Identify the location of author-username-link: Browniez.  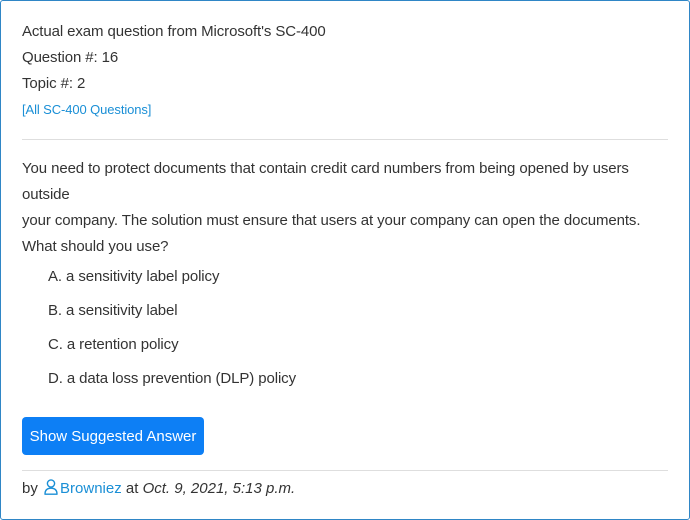
(91, 488).